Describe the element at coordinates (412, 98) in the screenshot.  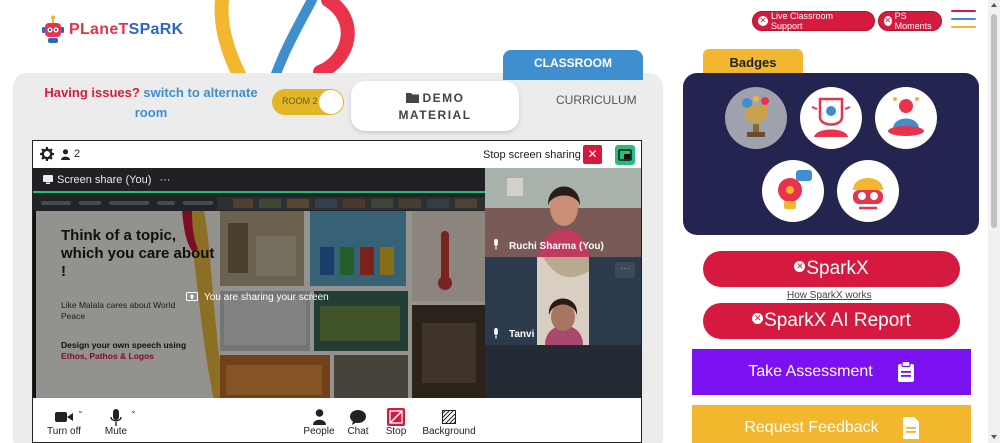
I see `folder-icon` at that location.